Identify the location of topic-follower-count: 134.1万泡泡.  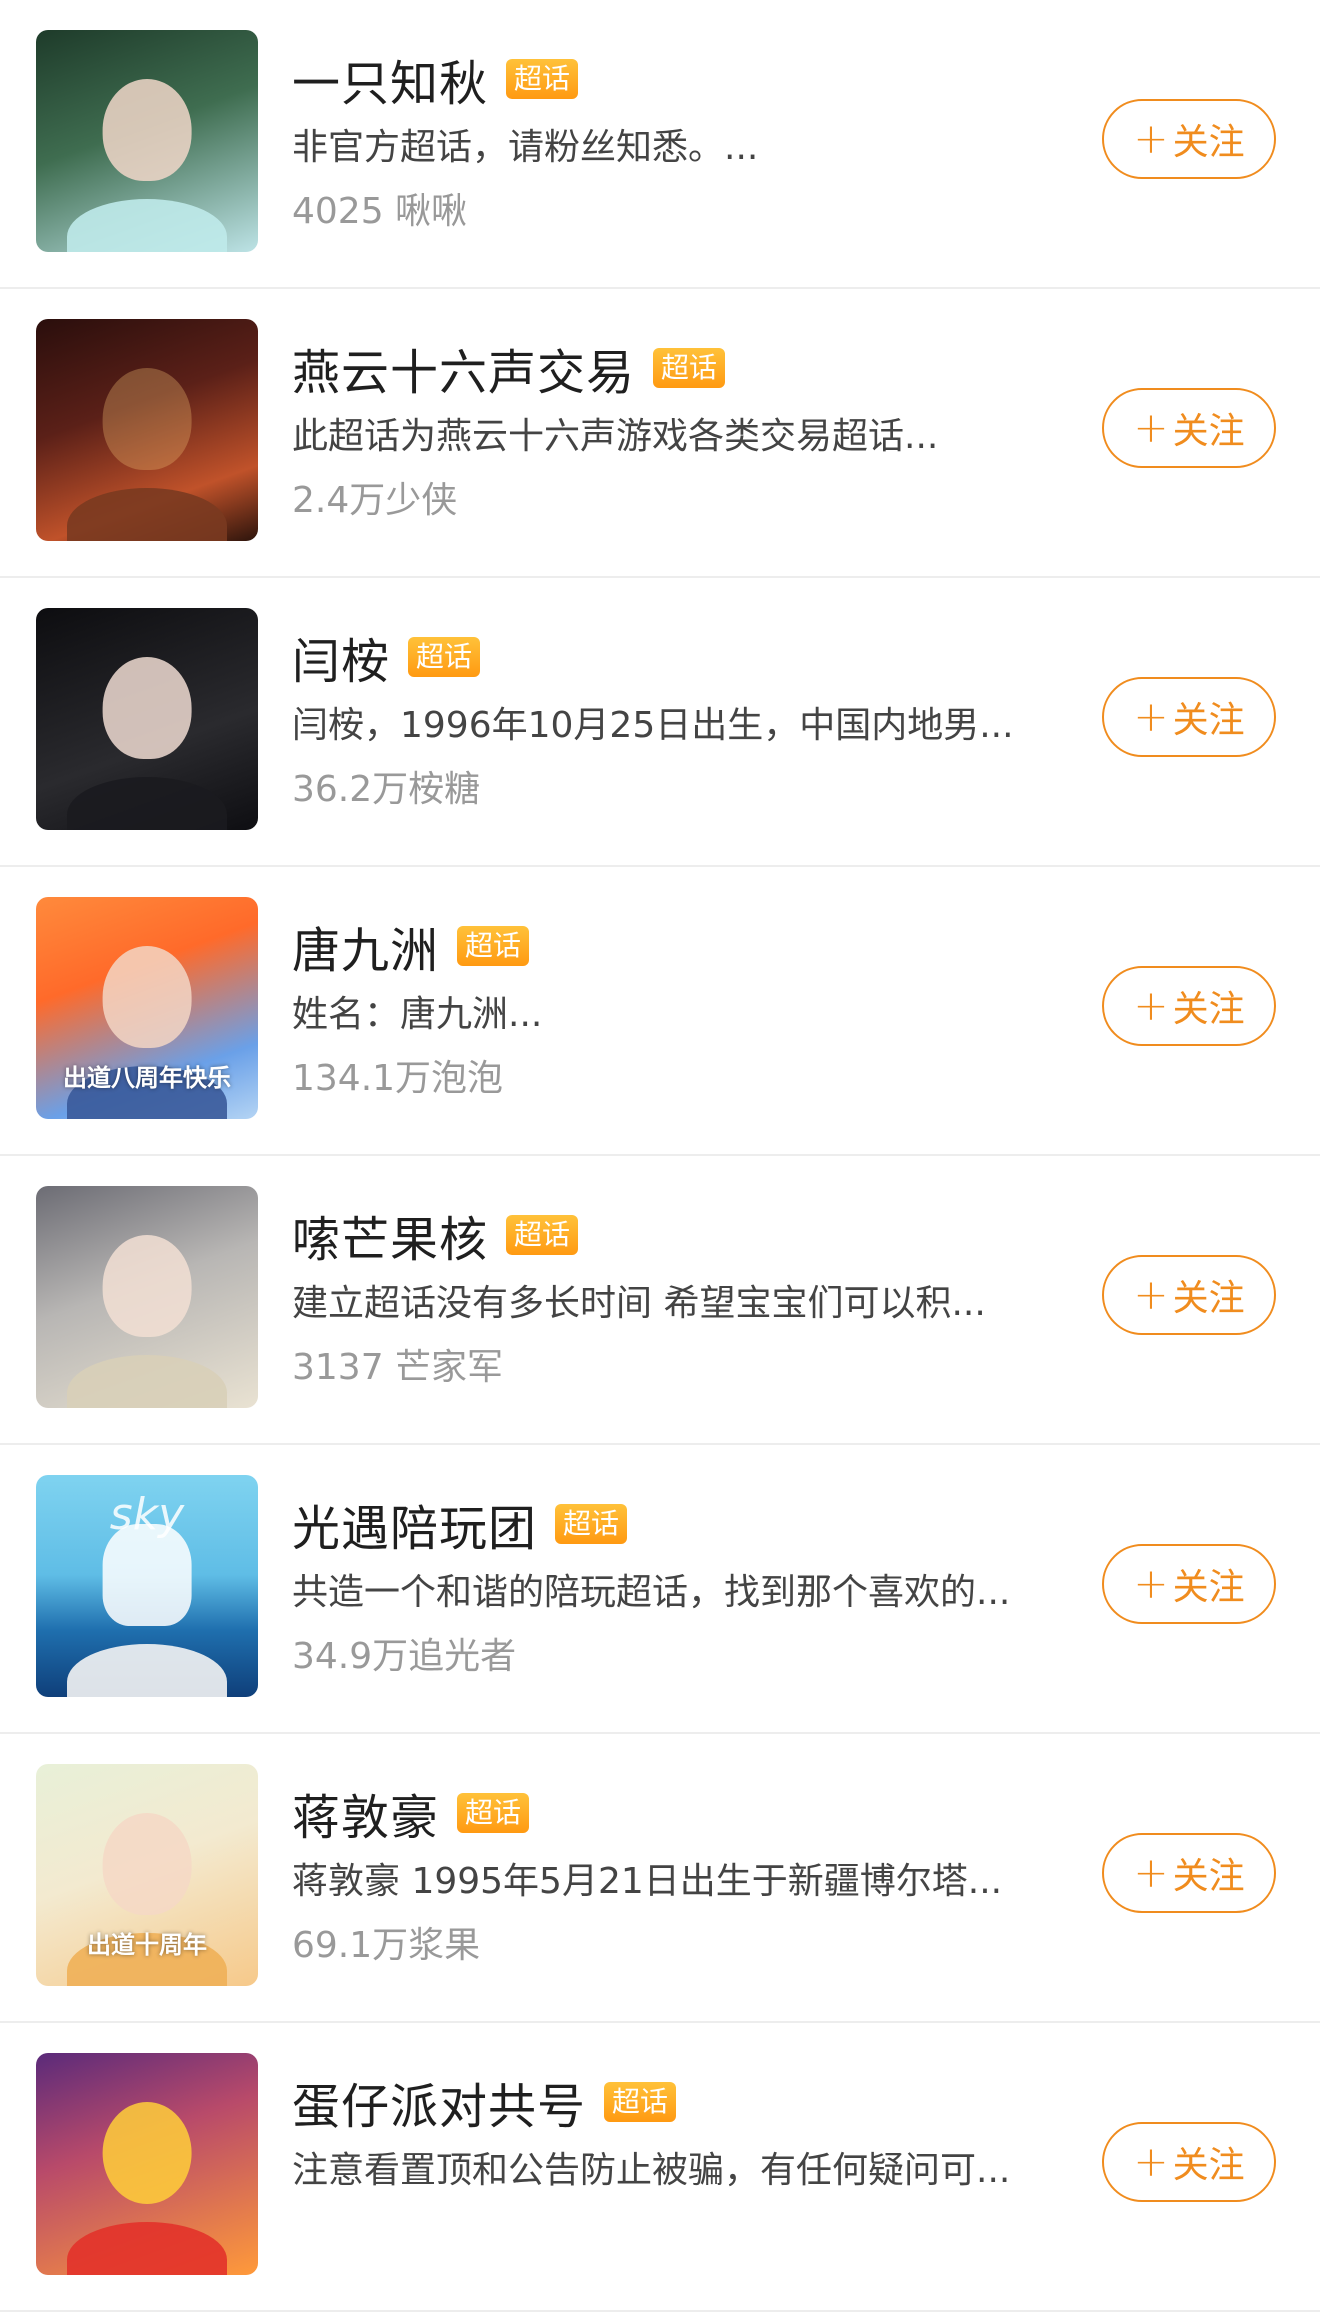
(398, 1078).